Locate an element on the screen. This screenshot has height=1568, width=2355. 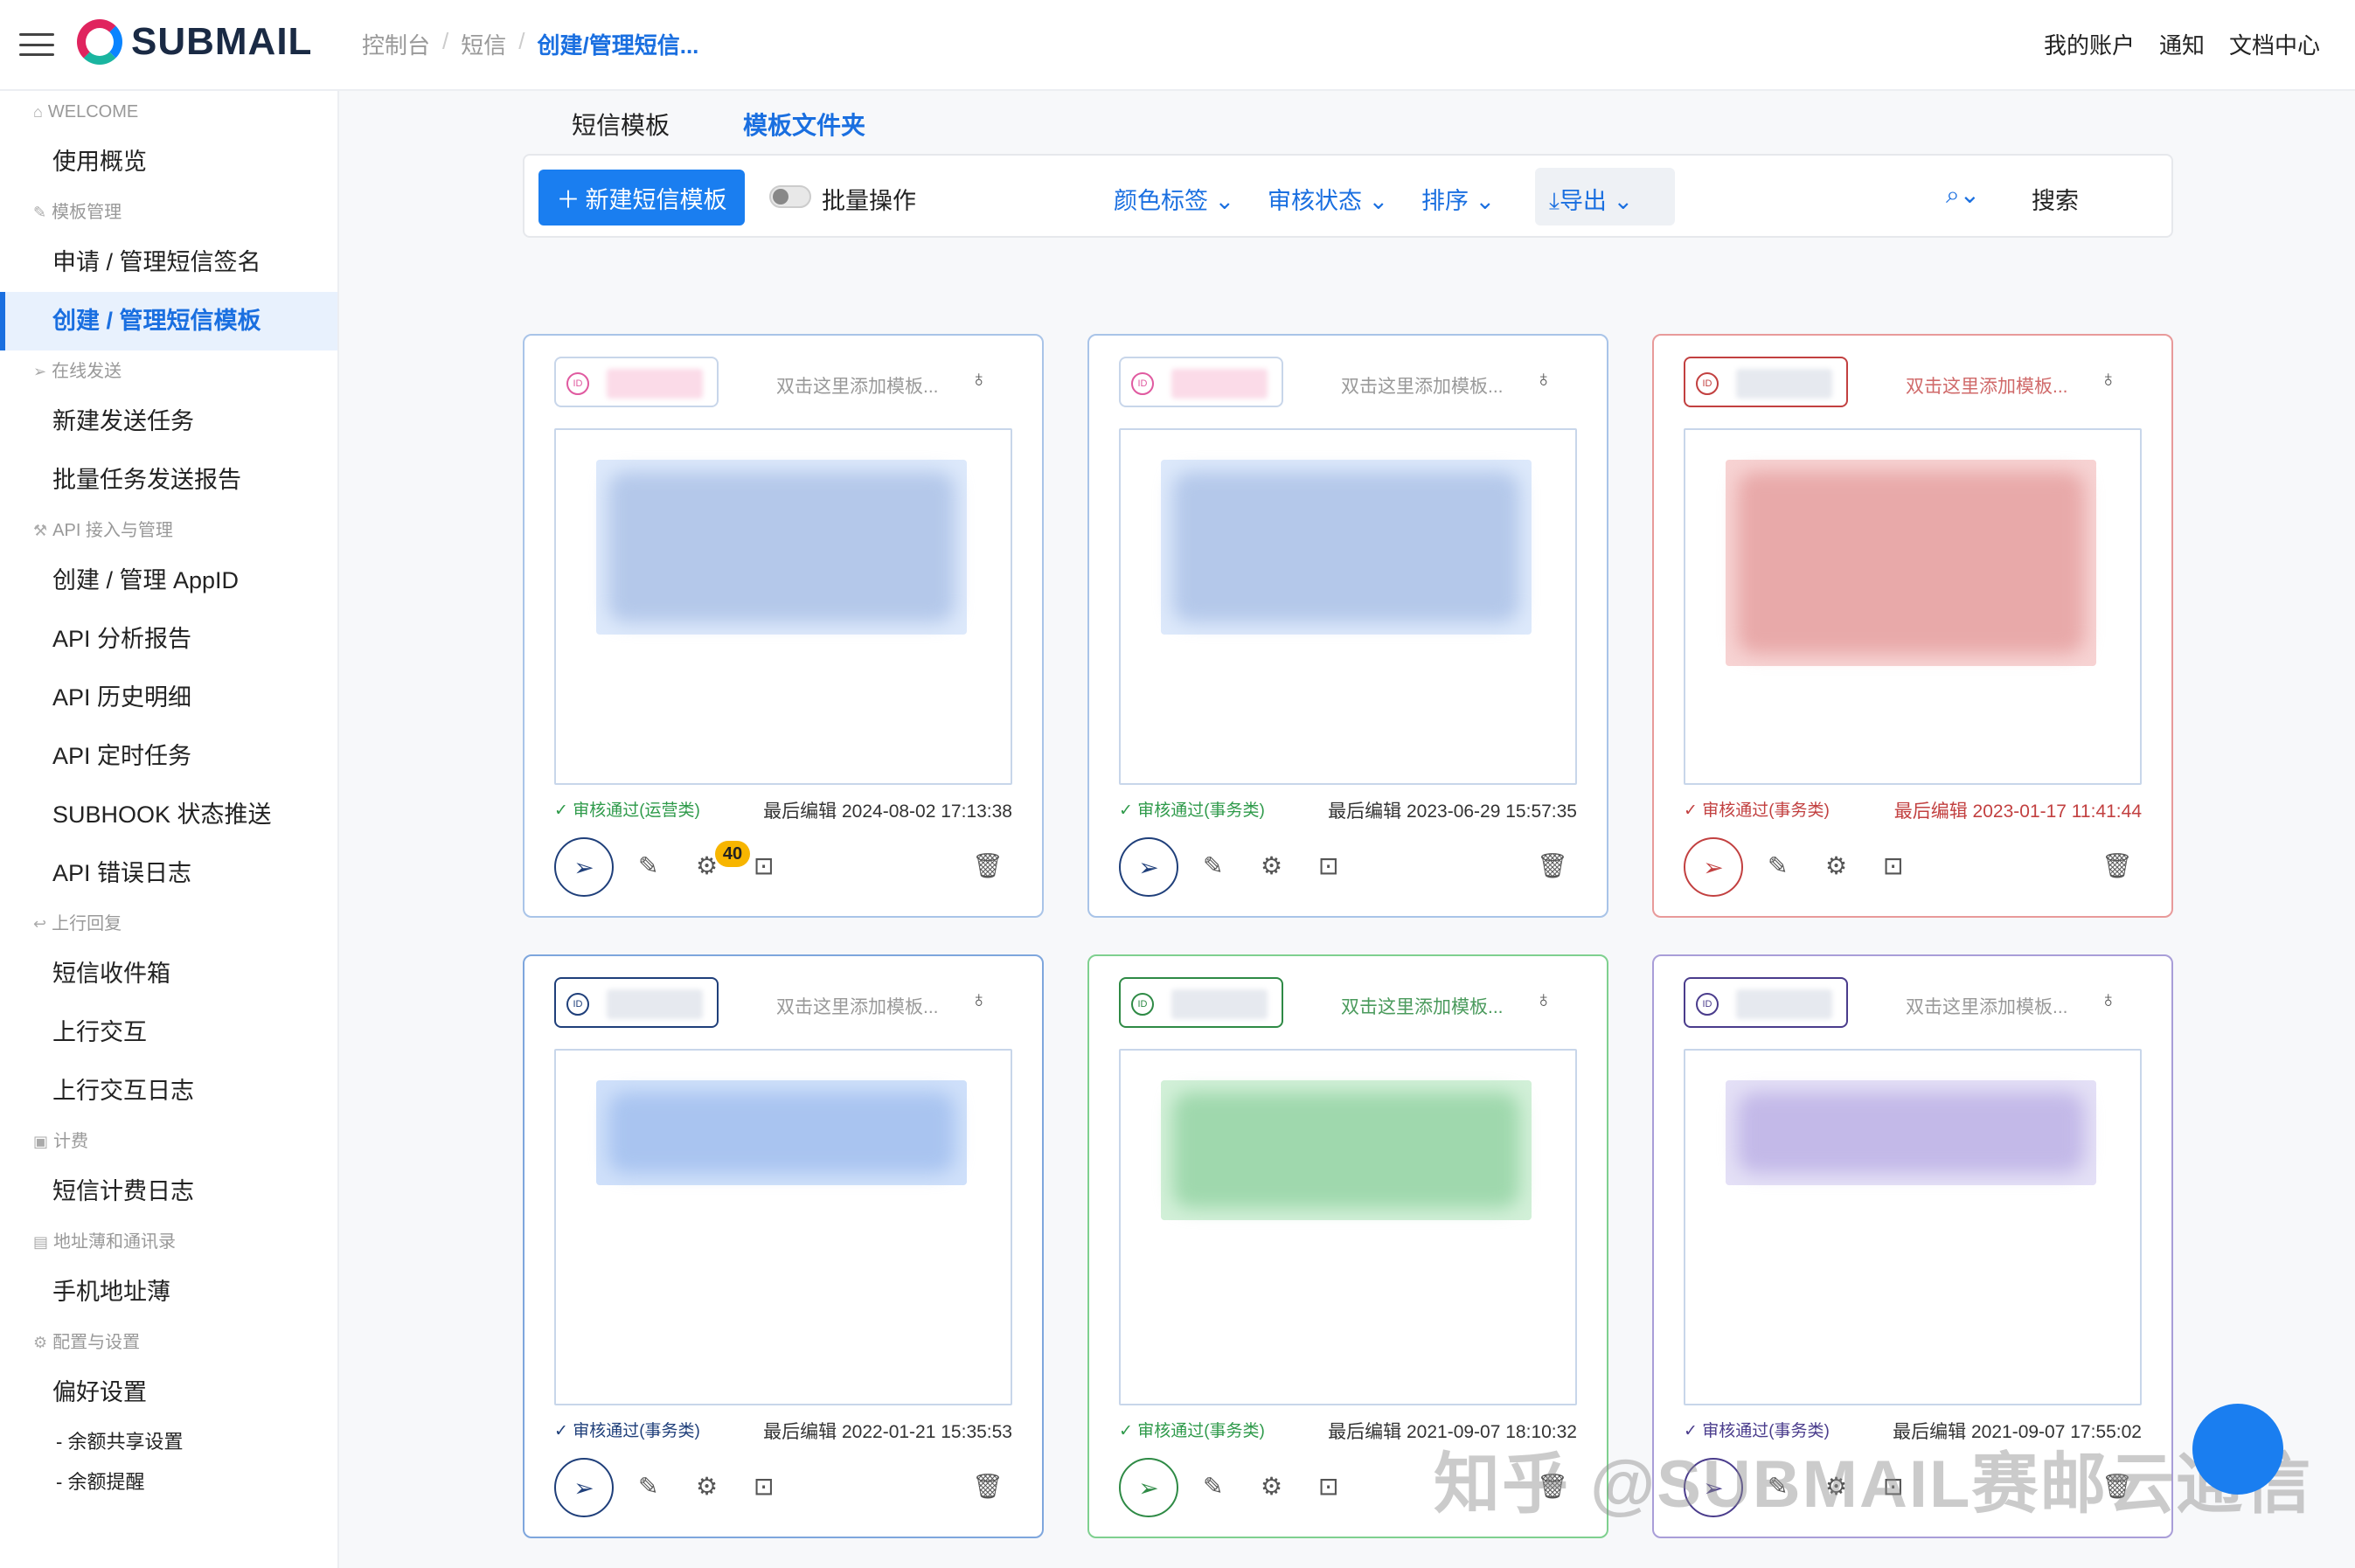
floating-action-button is located at coordinates (2237, 1450).